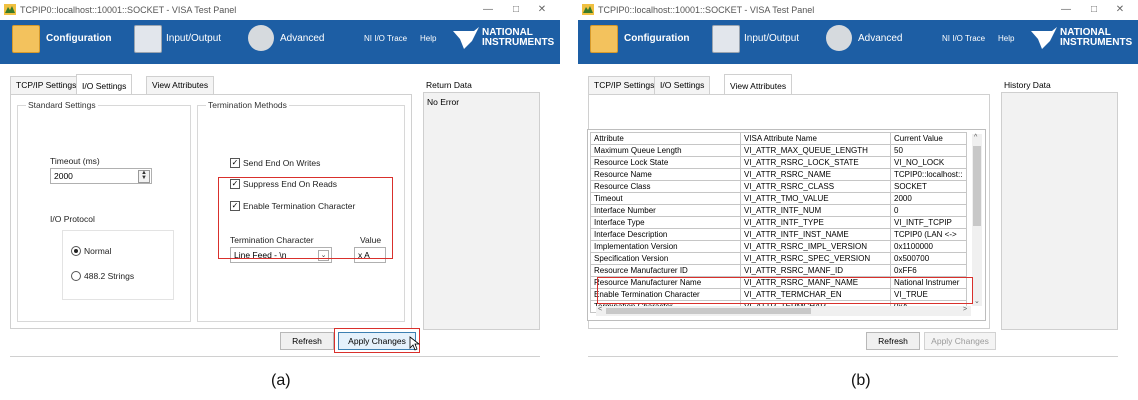 The image size is (1138, 400). I want to click on bottom-separator-a, so click(275, 356).